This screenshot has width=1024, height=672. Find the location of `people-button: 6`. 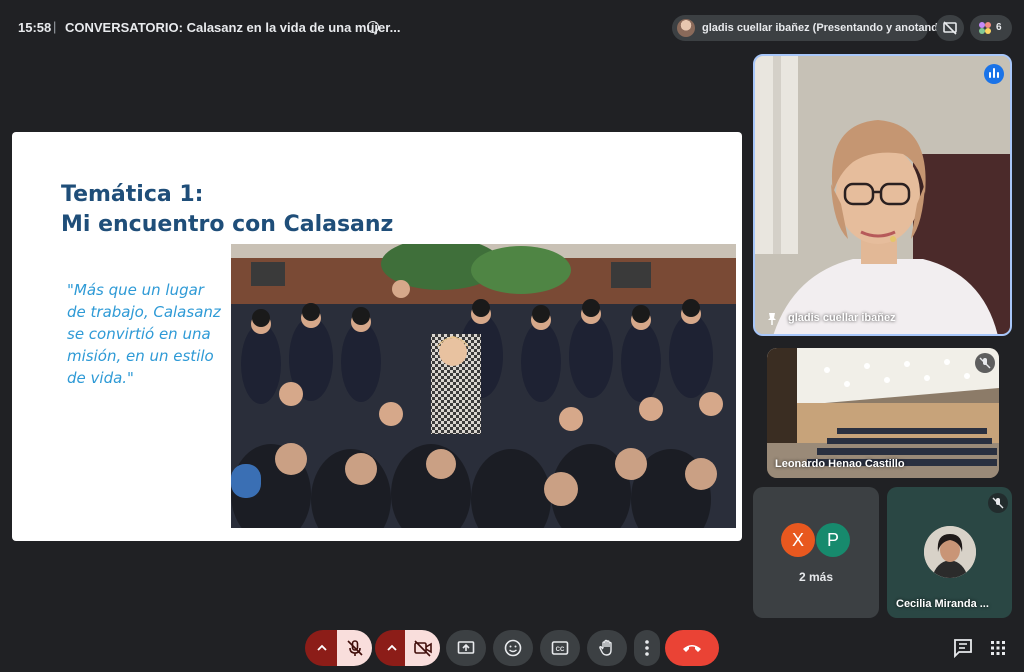

people-button: 6 is located at coordinates (991, 28).